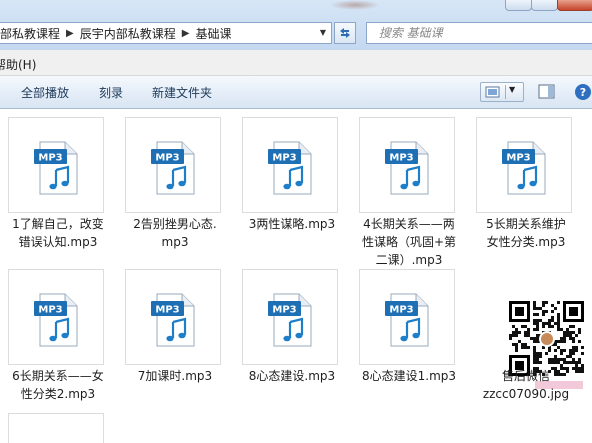 The image size is (592, 443). Describe the element at coordinates (547, 92) in the screenshot. I see `preview-pane-icon` at that location.